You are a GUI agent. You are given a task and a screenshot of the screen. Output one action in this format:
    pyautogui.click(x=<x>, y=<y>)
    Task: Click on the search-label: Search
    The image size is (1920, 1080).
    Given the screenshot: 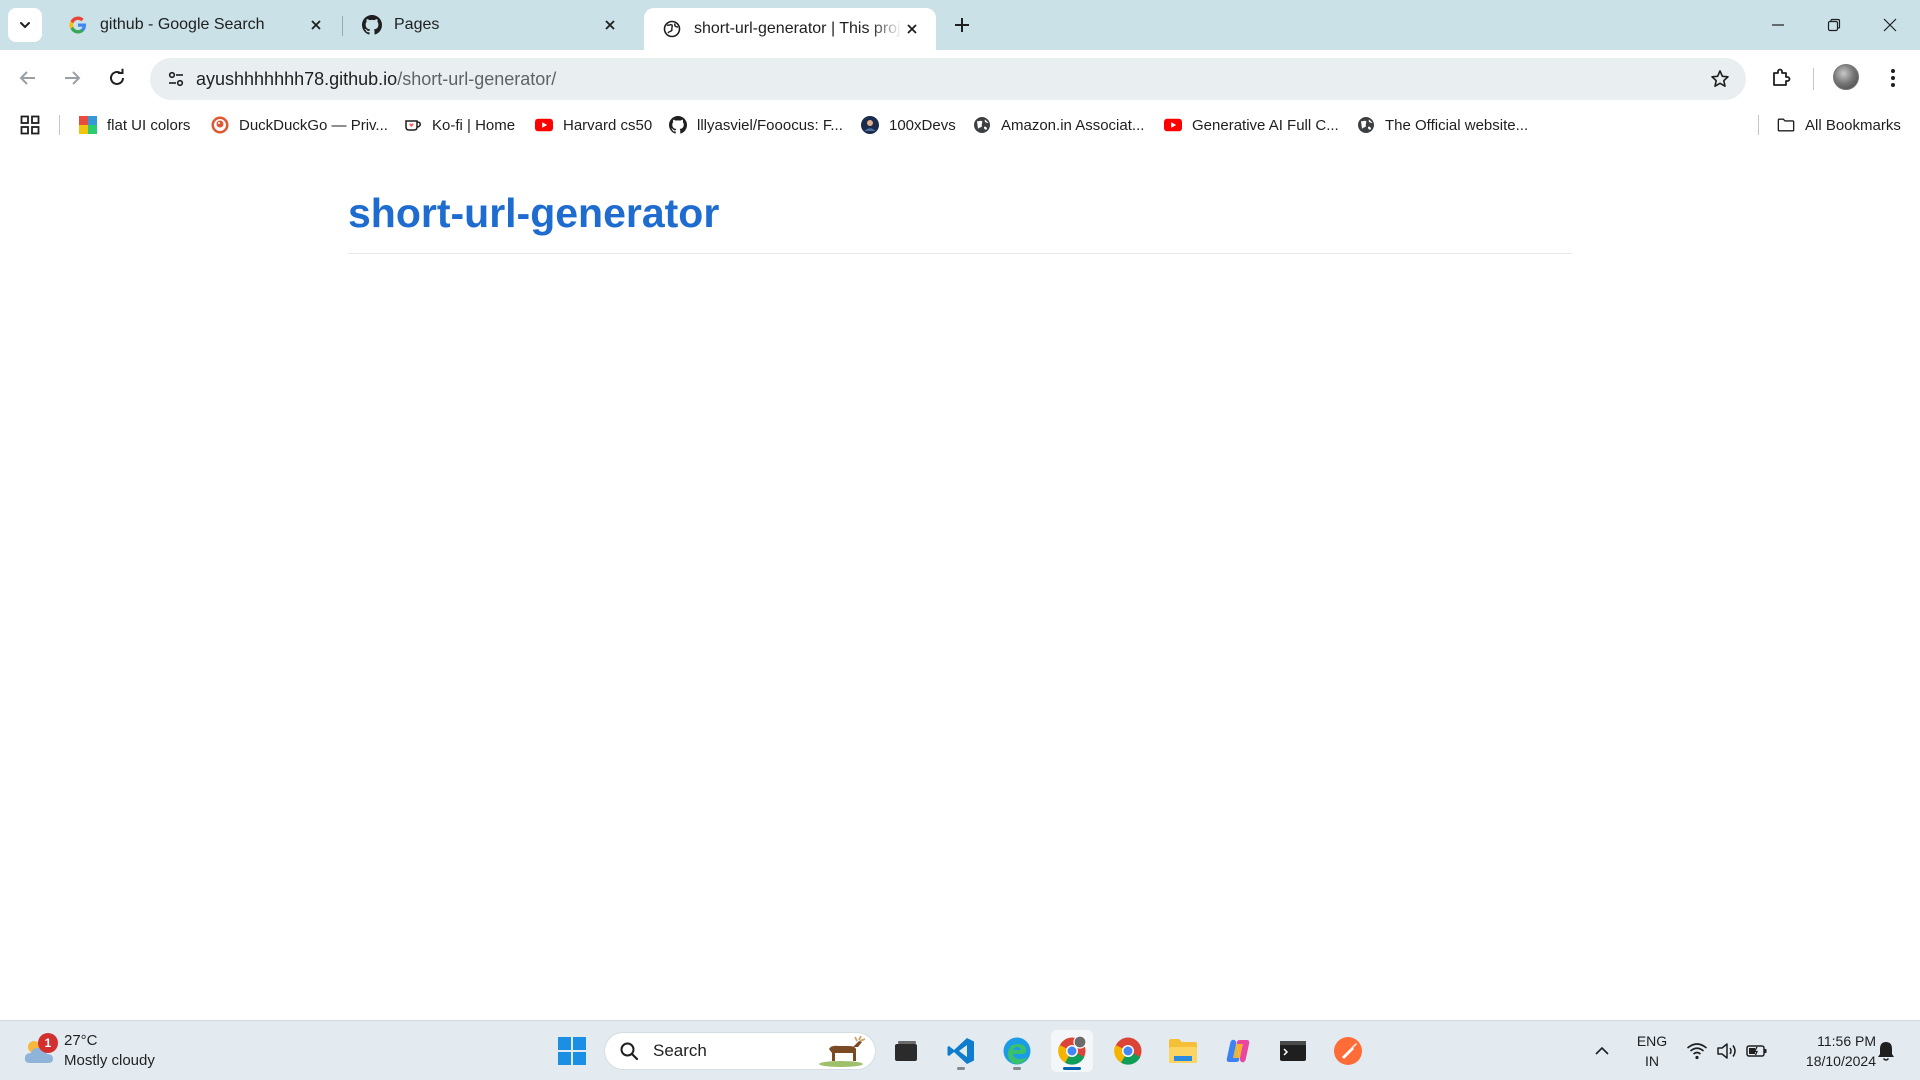 What is the action you would take?
    pyautogui.click(x=680, y=1050)
    